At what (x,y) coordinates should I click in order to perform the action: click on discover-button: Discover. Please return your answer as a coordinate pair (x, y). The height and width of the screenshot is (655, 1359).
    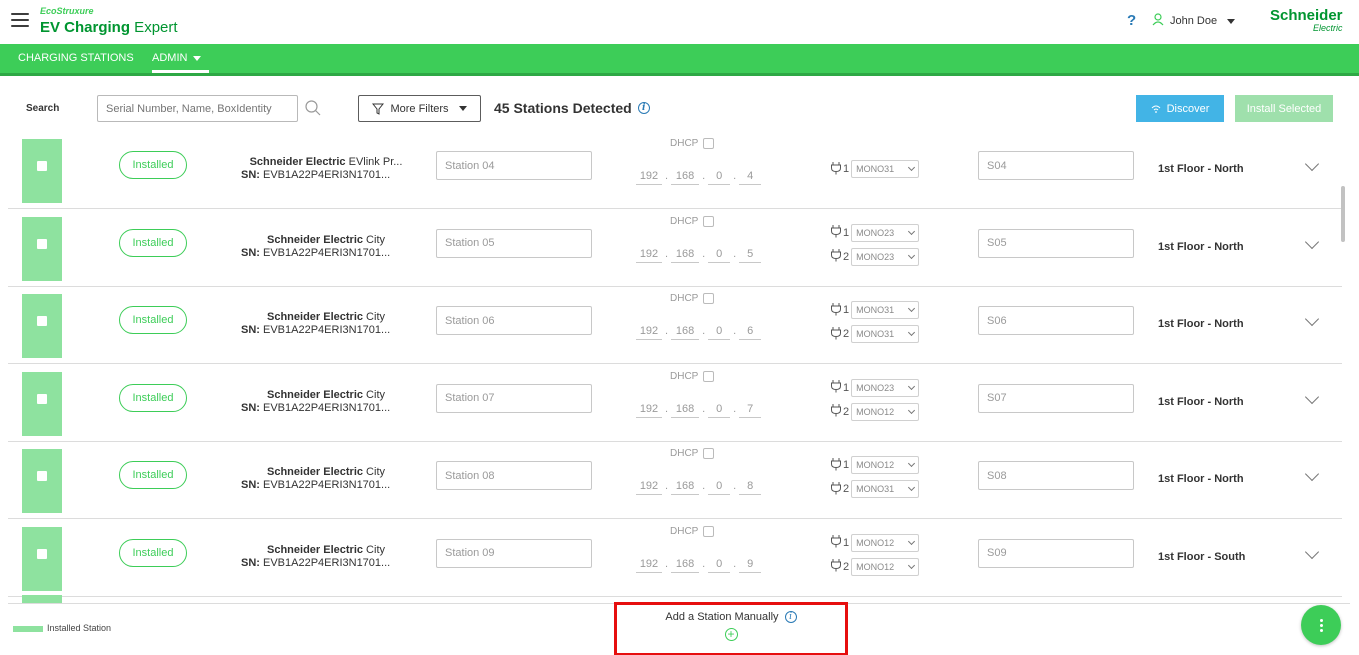
    Looking at the image, I should click on (1180, 108).